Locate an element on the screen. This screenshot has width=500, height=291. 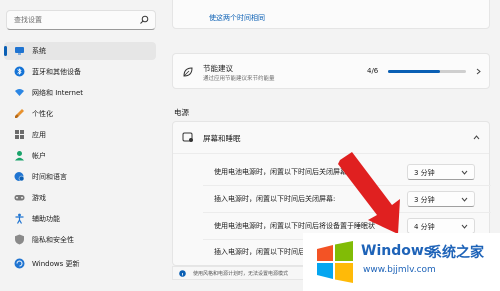
windows-logo-icon is located at coordinates (335, 262).